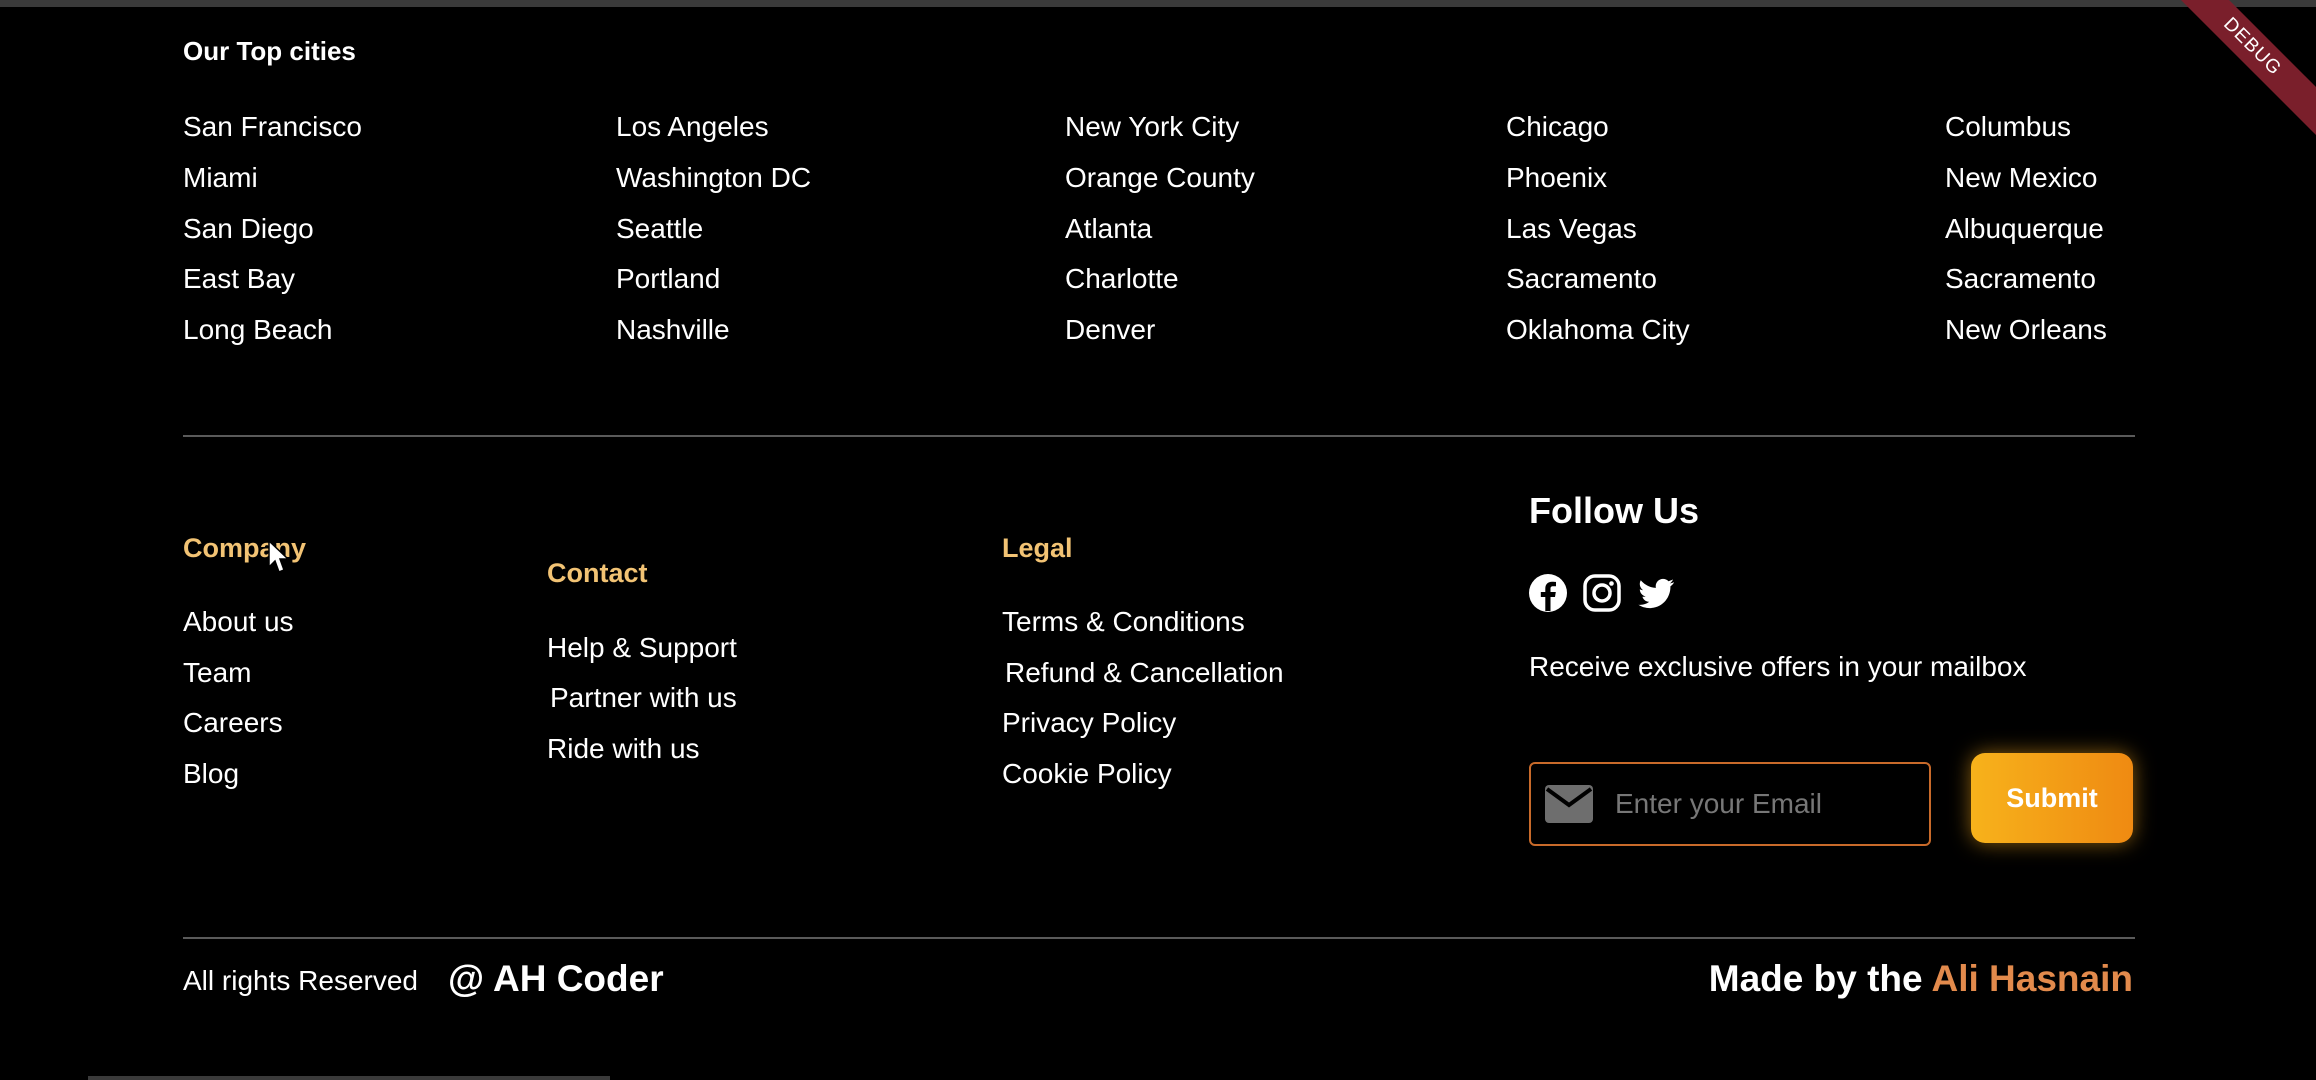  I want to click on city-link: Phoenix, so click(1556, 178).